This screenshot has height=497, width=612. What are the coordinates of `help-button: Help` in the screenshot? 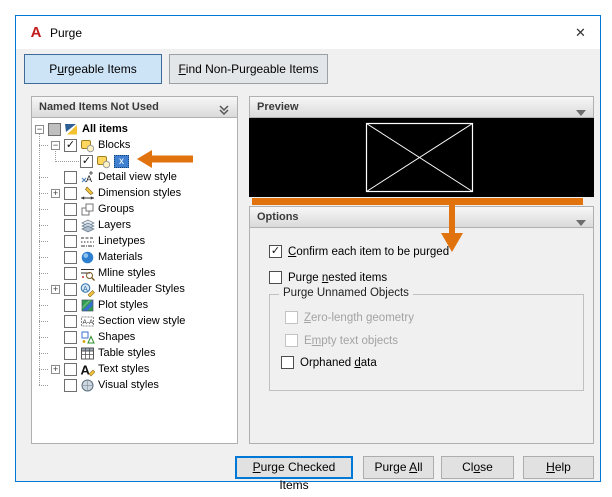 It's located at (558, 467).